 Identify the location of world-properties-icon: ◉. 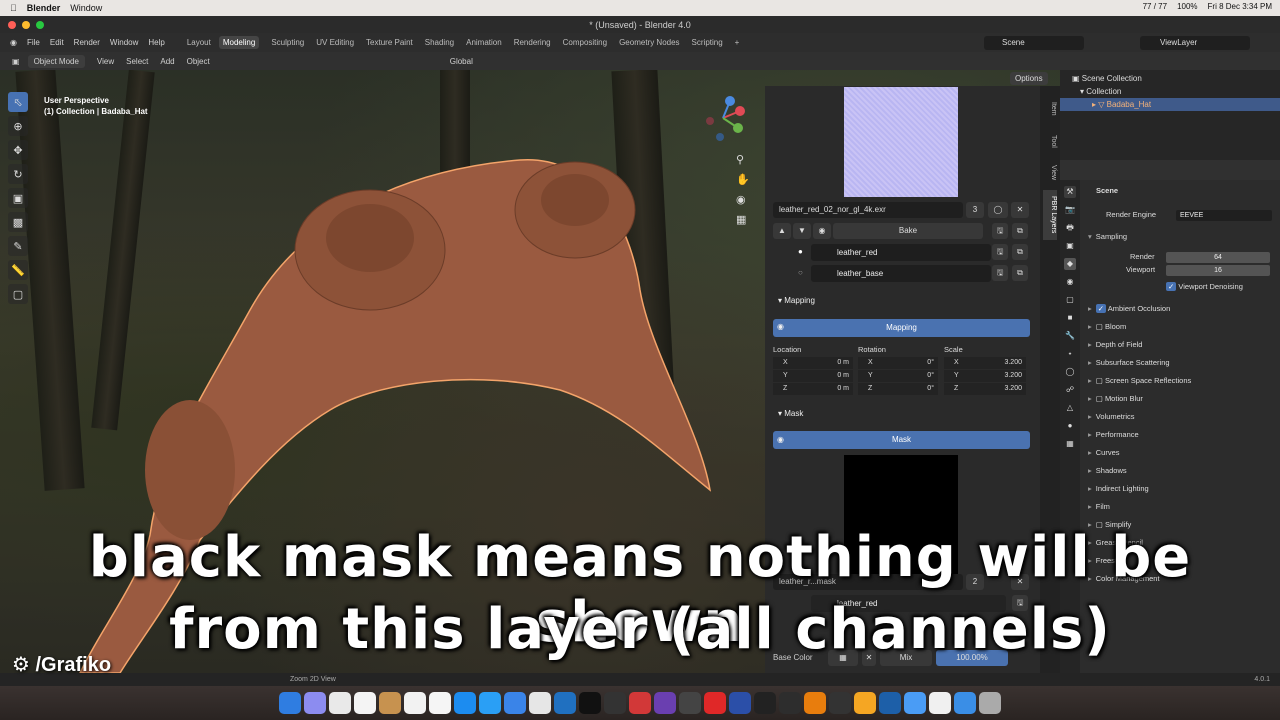
(1070, 282).